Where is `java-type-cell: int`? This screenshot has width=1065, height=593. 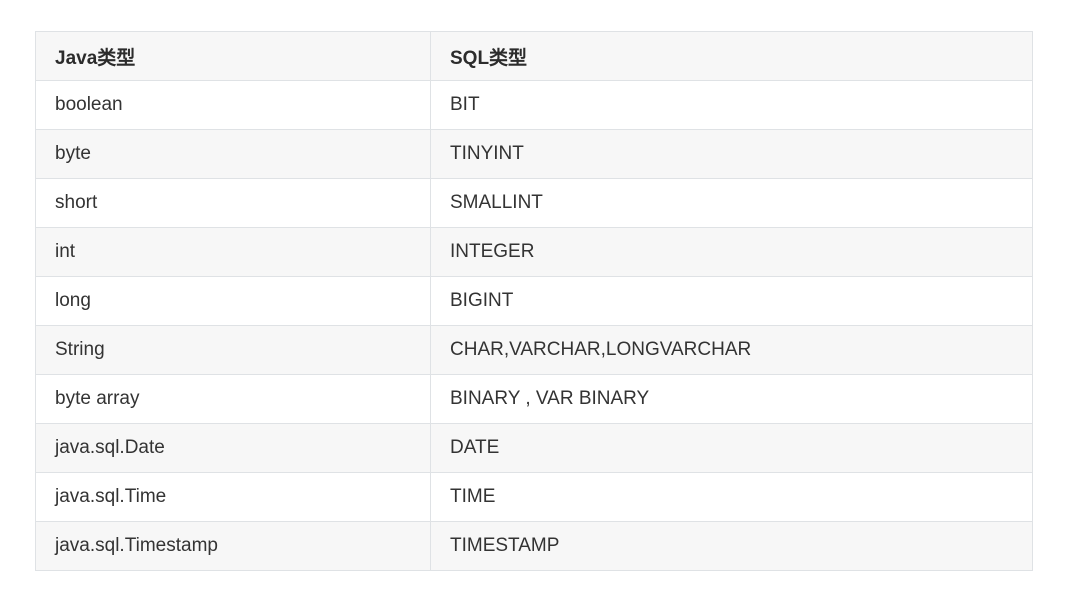 java-type-cell: int is located at coordinates (233, 252).